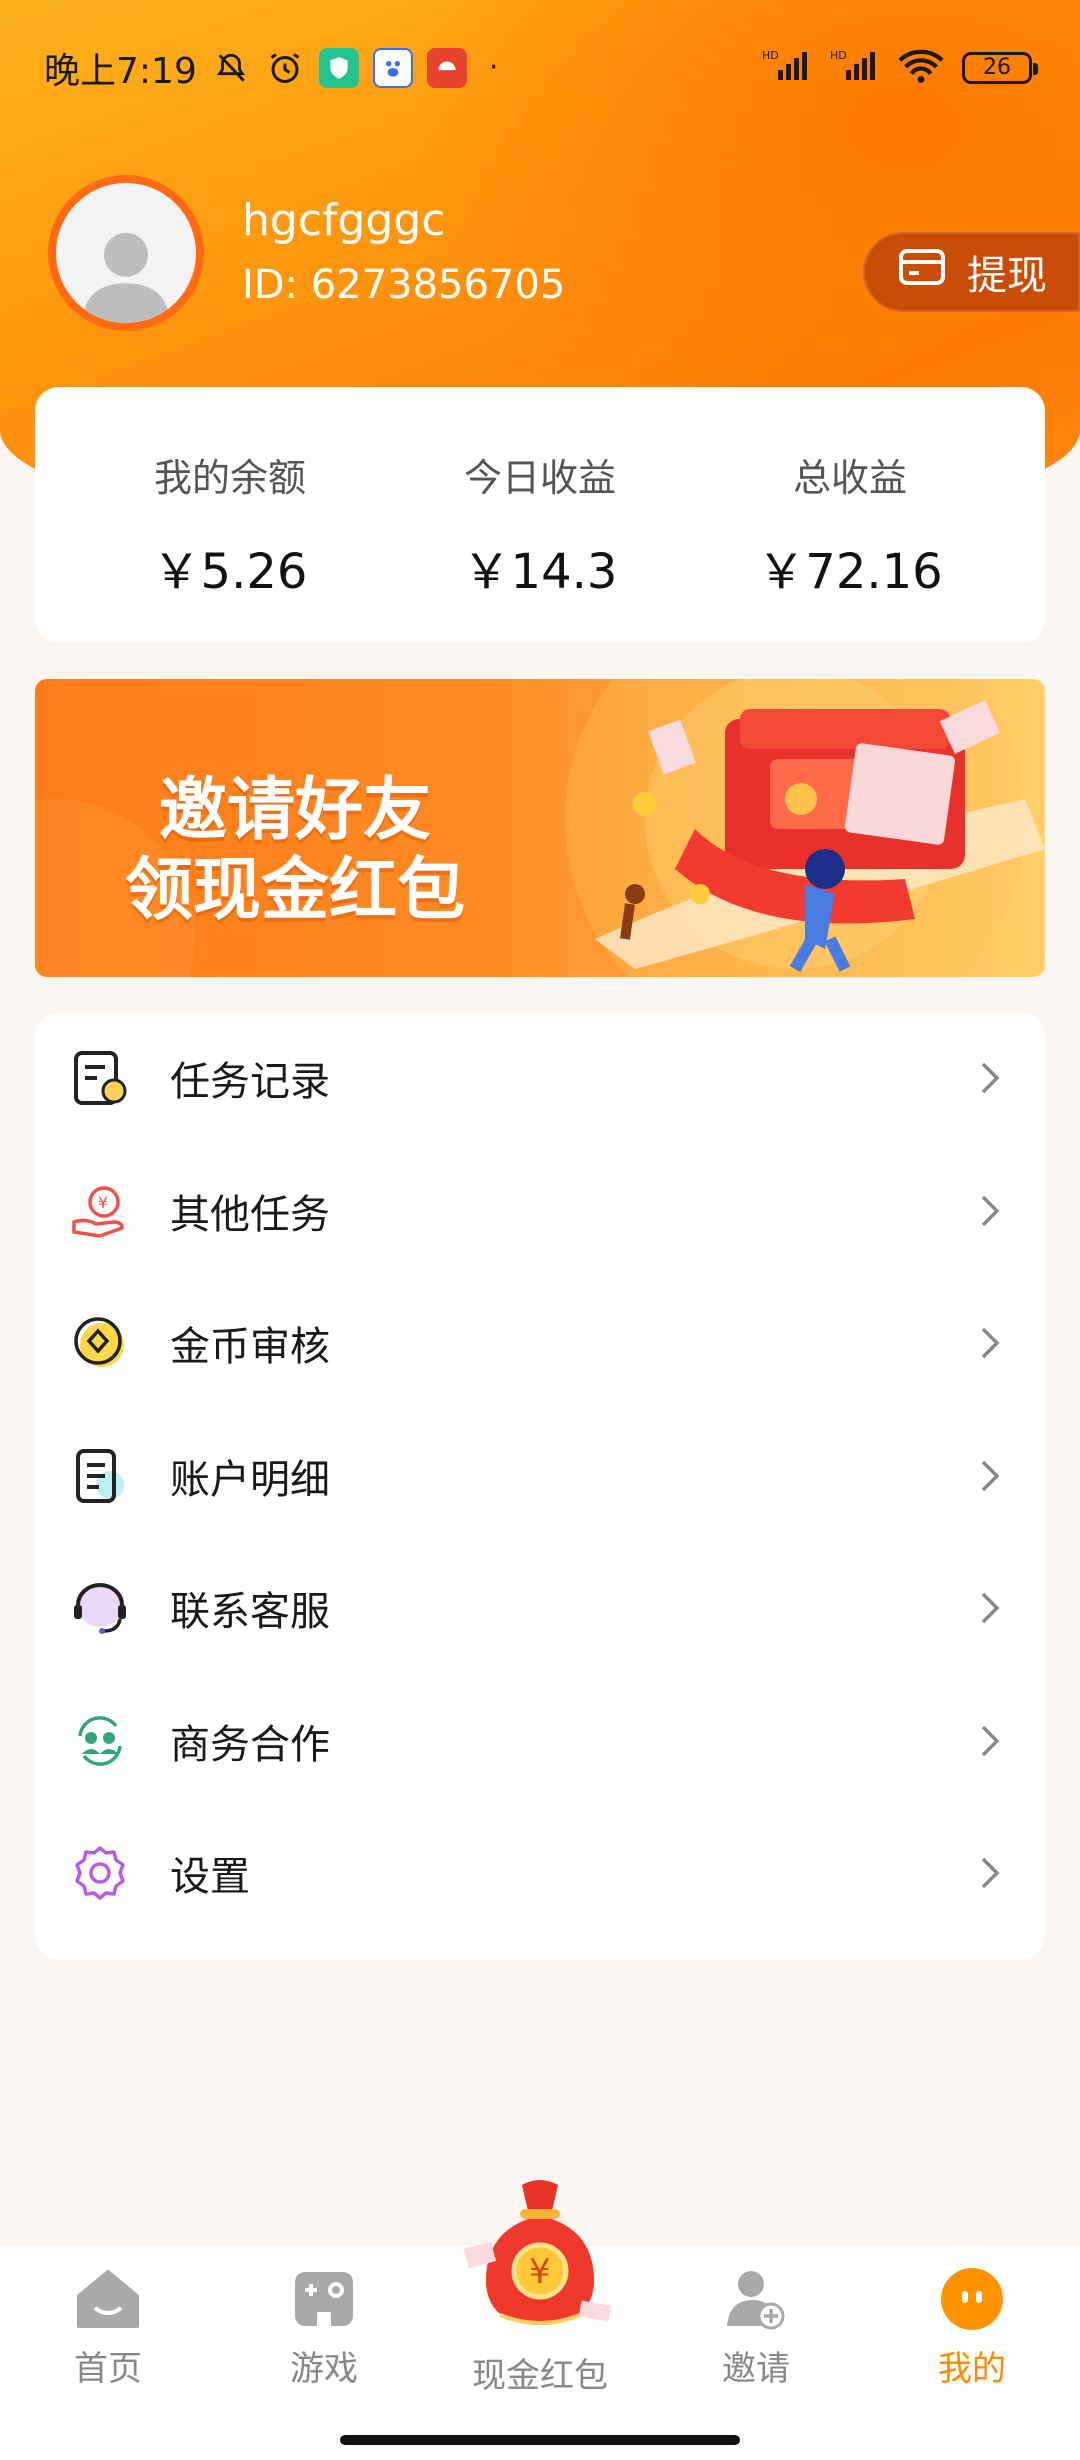 This screenshot has width=1080, height=2460. Describe the element at coordinates (392, 67) in the screenshot. I see `baidu-app-icon` at that location.